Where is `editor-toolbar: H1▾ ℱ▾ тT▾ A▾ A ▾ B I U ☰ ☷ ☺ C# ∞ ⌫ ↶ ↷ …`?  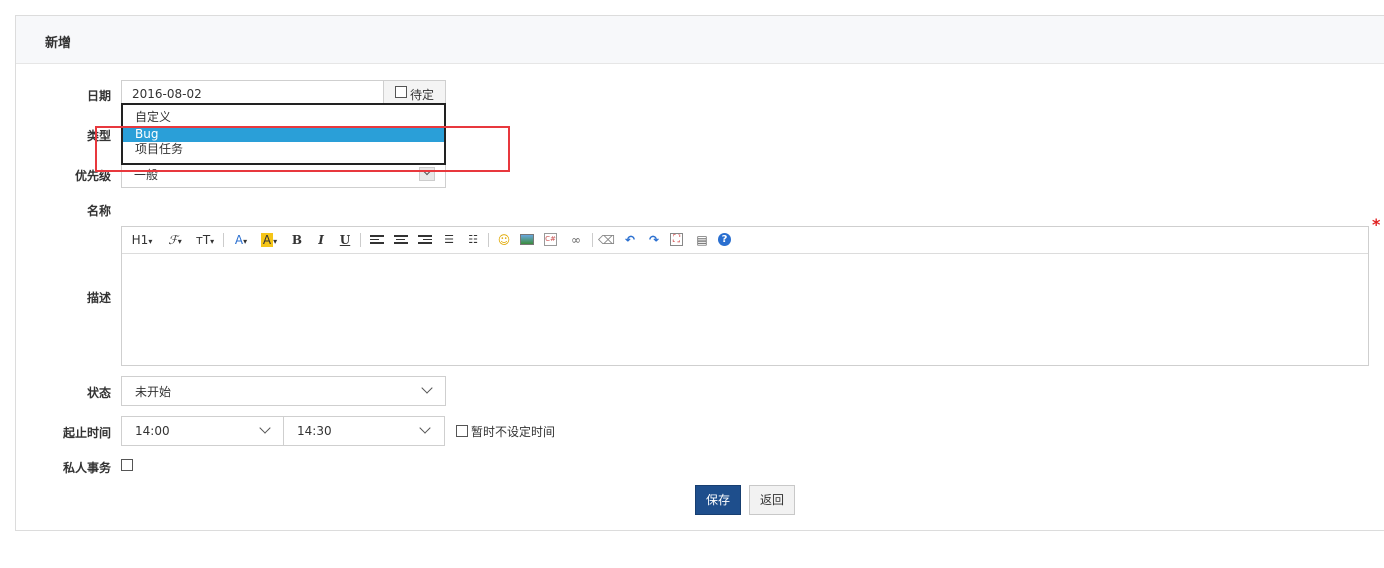
editor-toolbar: H1▾ ℱ▾ тT▾ A▾ A ▾ B I U ☰ ☷ ☺ C# ∞ ⌫ ↶ ↷ … is located at coordinates (745, 240).